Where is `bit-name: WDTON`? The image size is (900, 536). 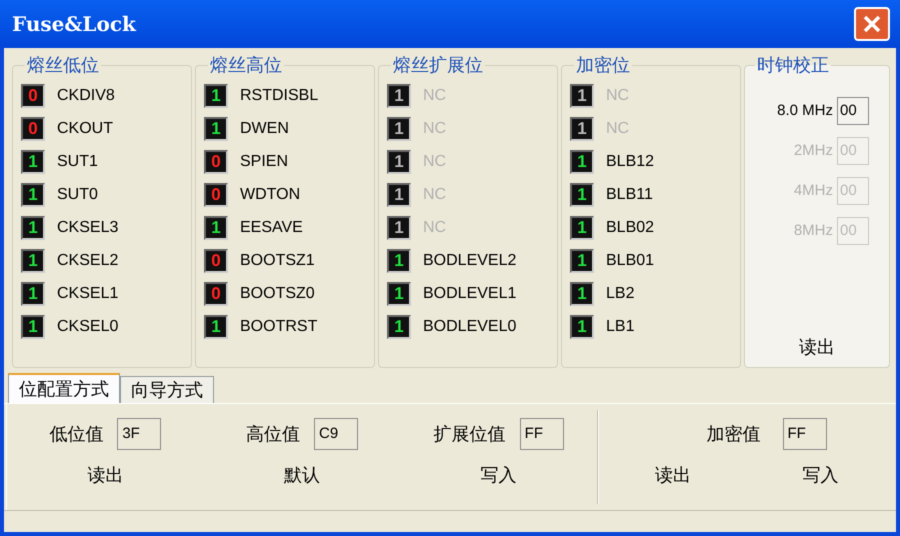 bit-name: WDTON is located at coordinates (270, 194).